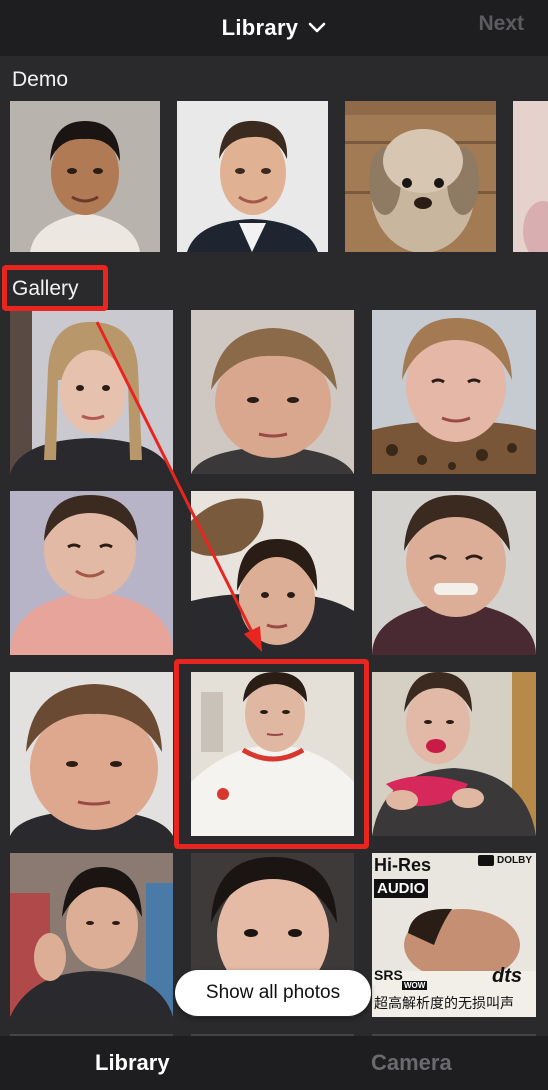  Describe the element at coordinates (420, 176) in the screenshot. I see `demo-photo-dog` at that location.